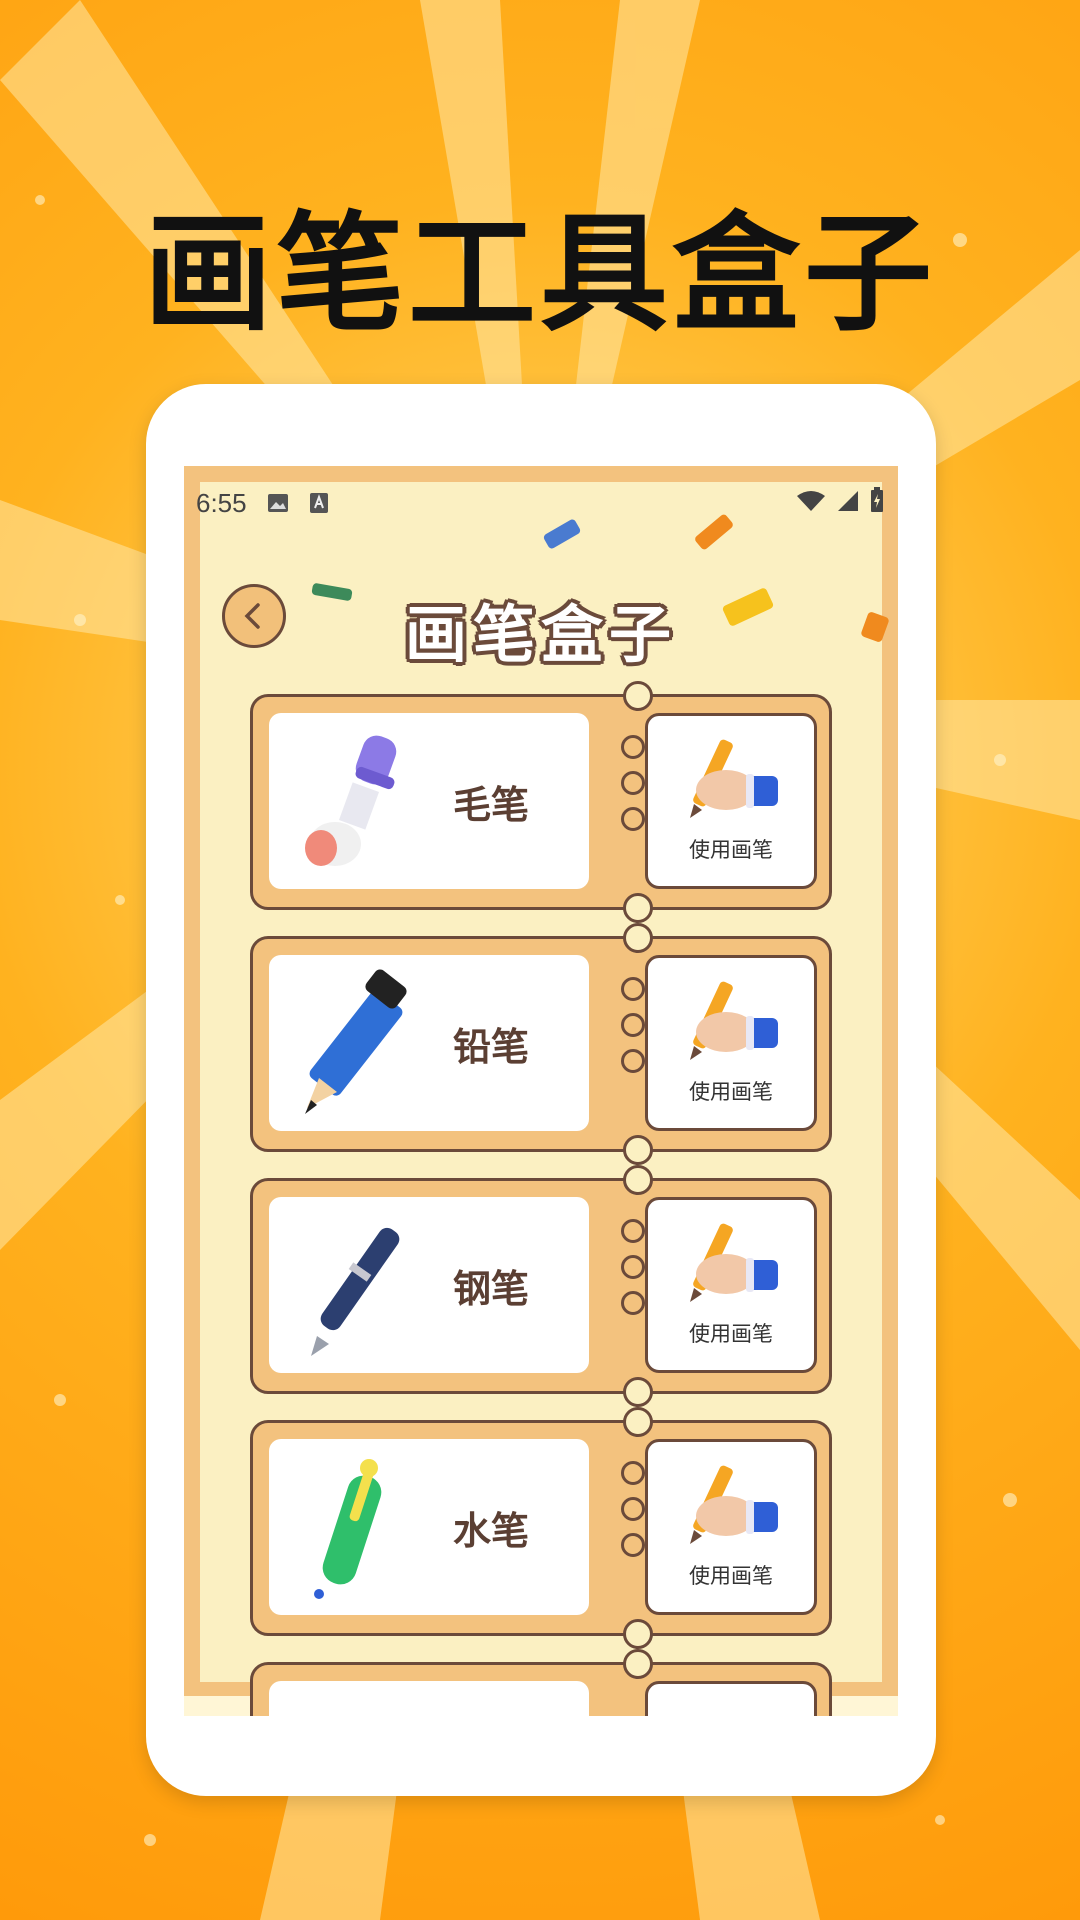  What do you see at coordinates (319, 503) in the screenshot?
I see `text-notification-icon` at bounding box center [319, 503].